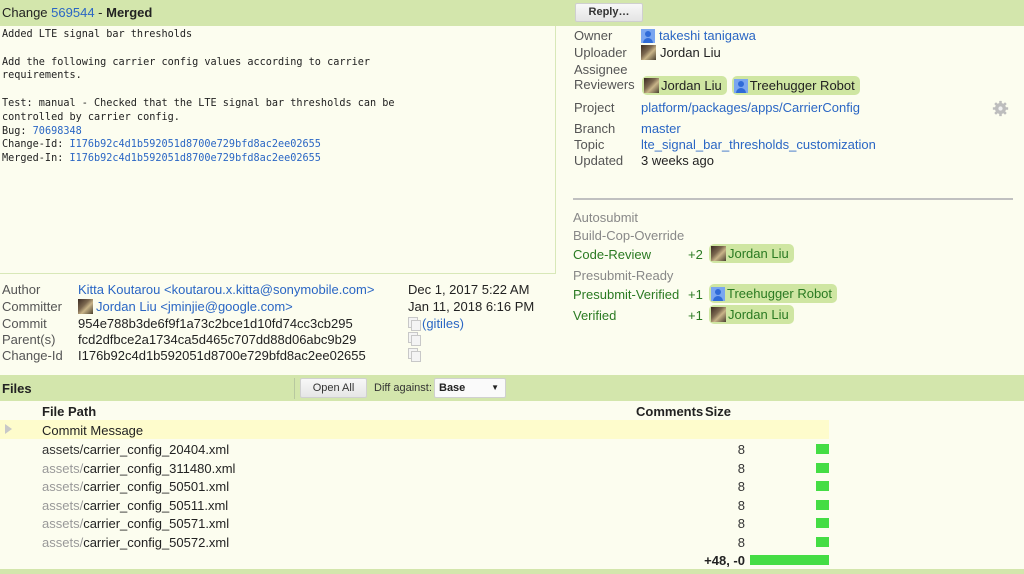  Describe the element at coordinates (403, 388) in the screenshot. I see `diff-against-label: Diff against:` at that location.